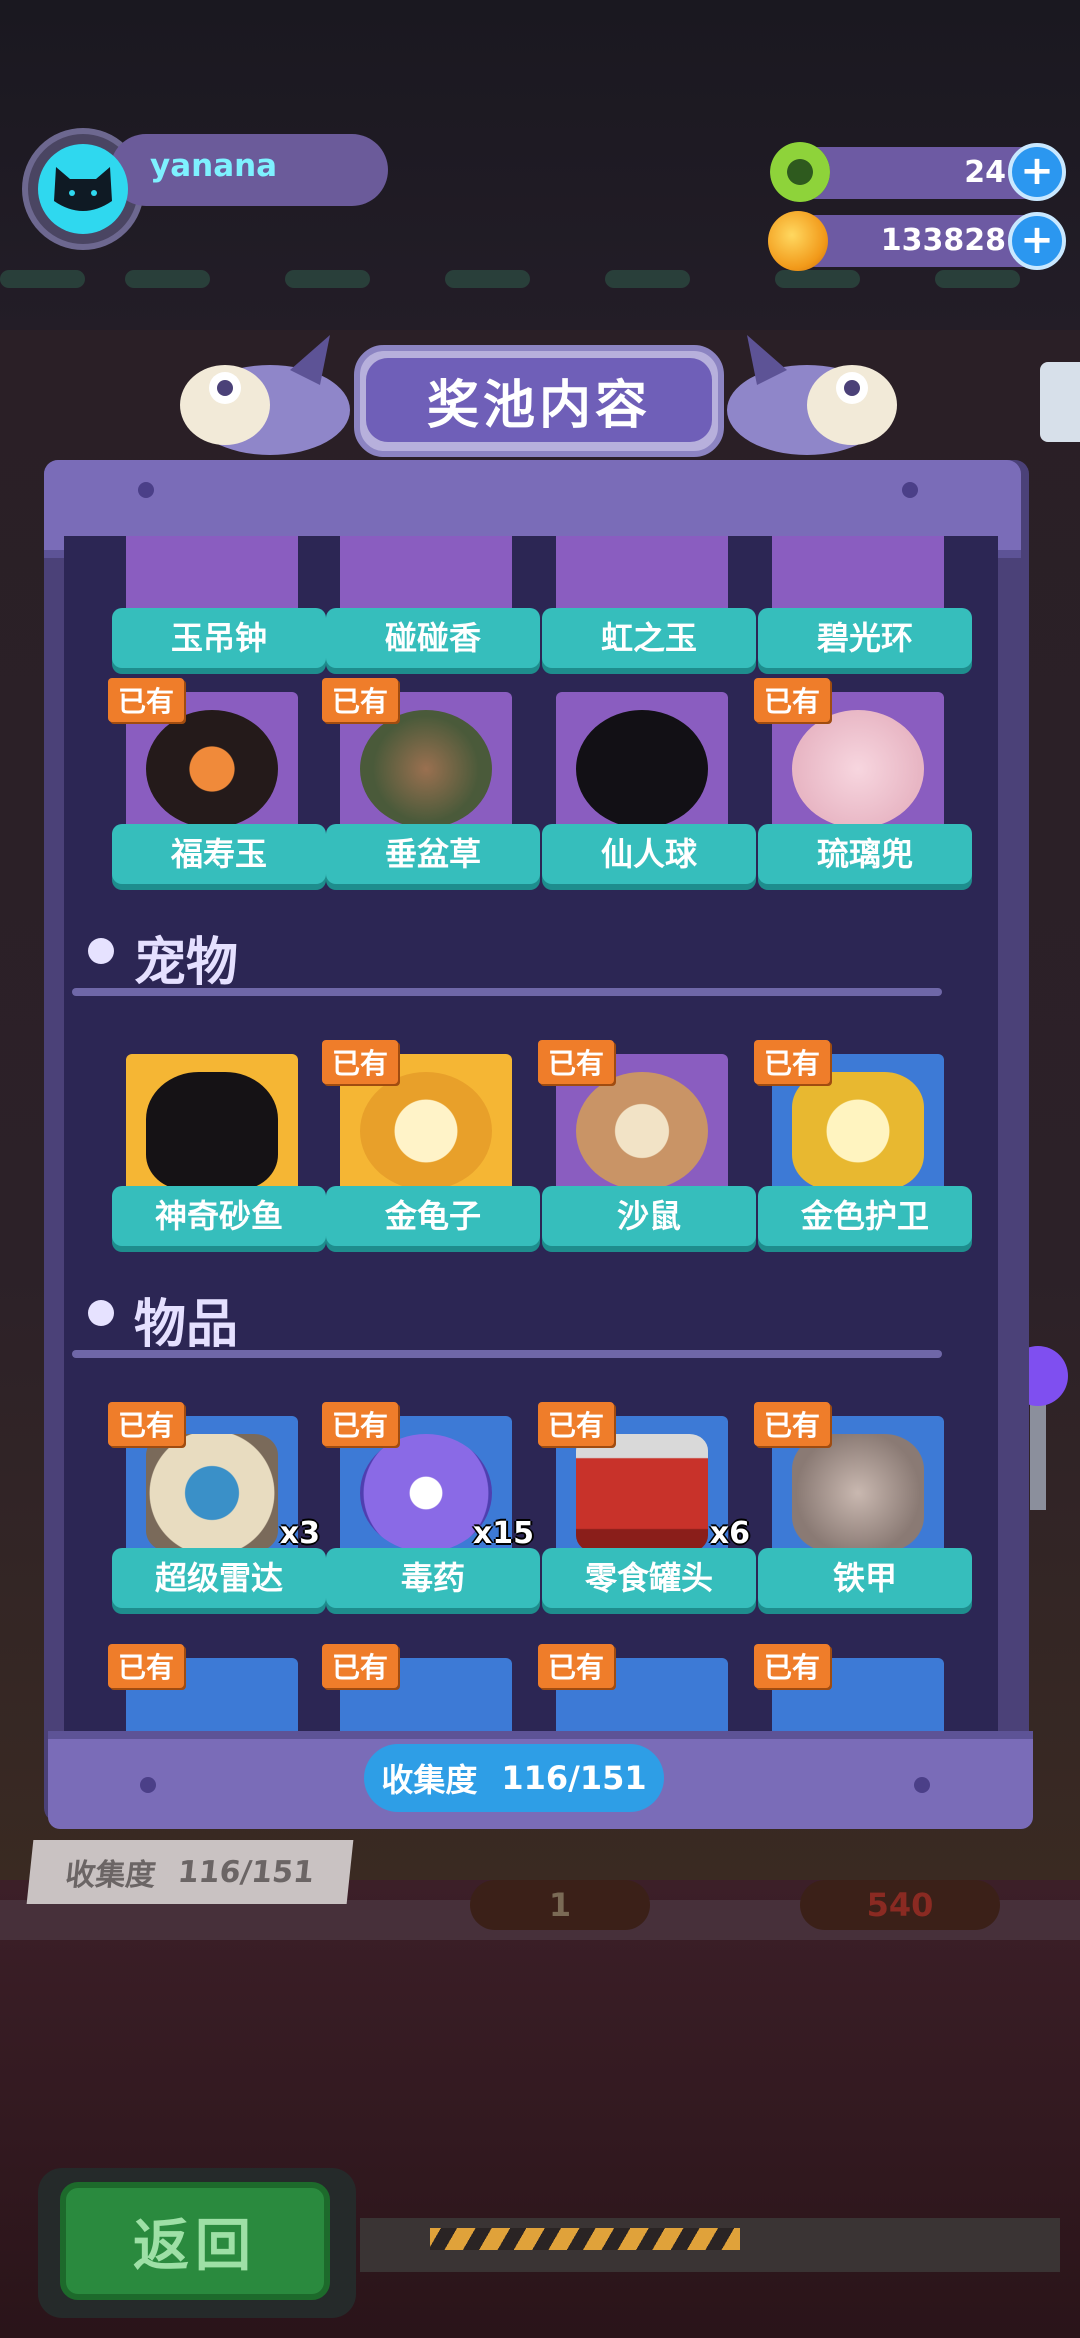  I want to click on collection-progress-value: 116/151, so click(574, 1778).